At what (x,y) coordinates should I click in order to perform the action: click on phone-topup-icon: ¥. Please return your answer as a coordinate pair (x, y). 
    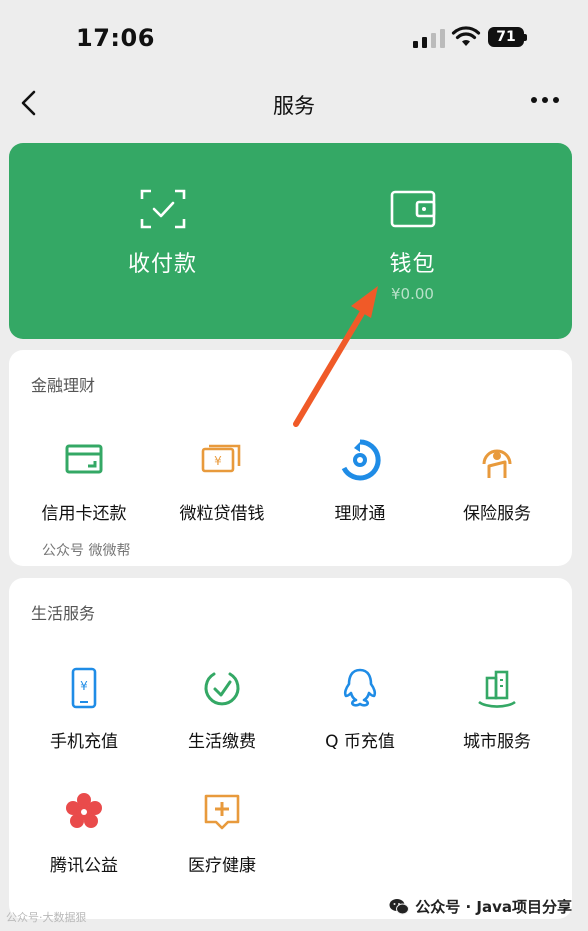
    Looking at the image, I should click on (84, 688).